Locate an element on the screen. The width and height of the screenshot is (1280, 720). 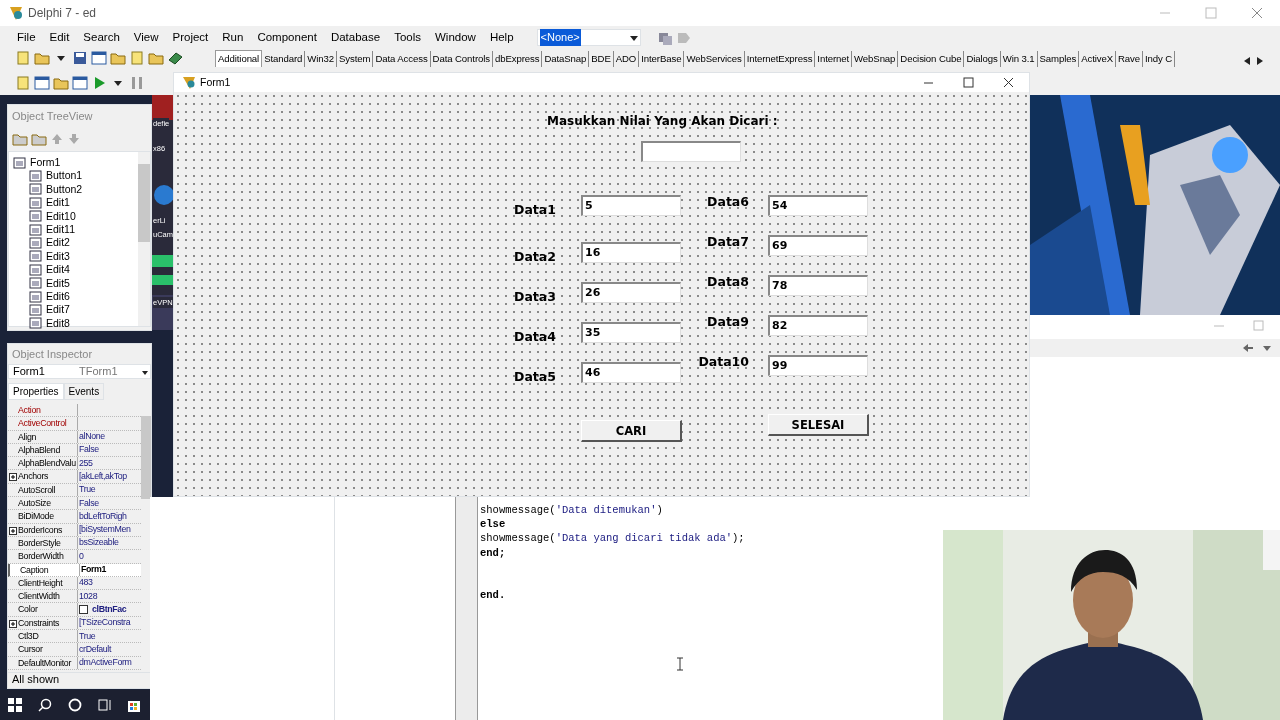
component-combo: Form1 TForm1 is located at coordinates (79, 371).